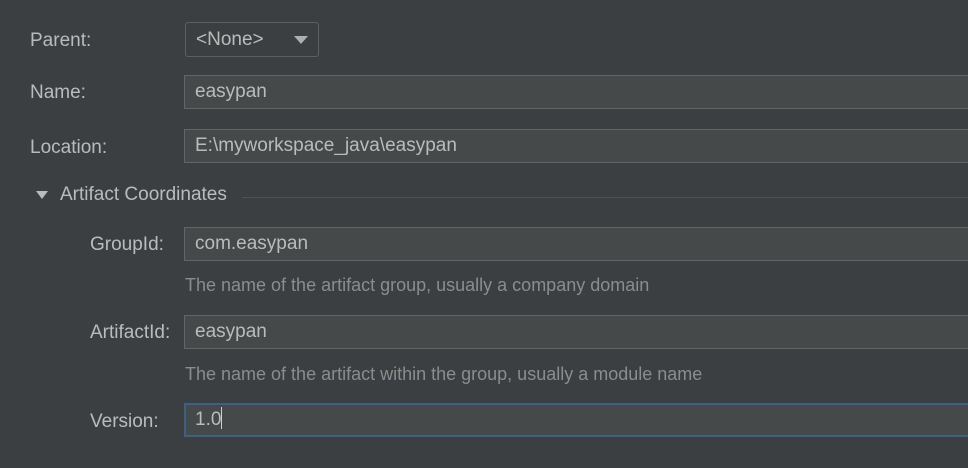 The image size is (968, 468). Describe the element at coordinates (58, 92) in the screenshot. I see `name-label: Name:` at that location.